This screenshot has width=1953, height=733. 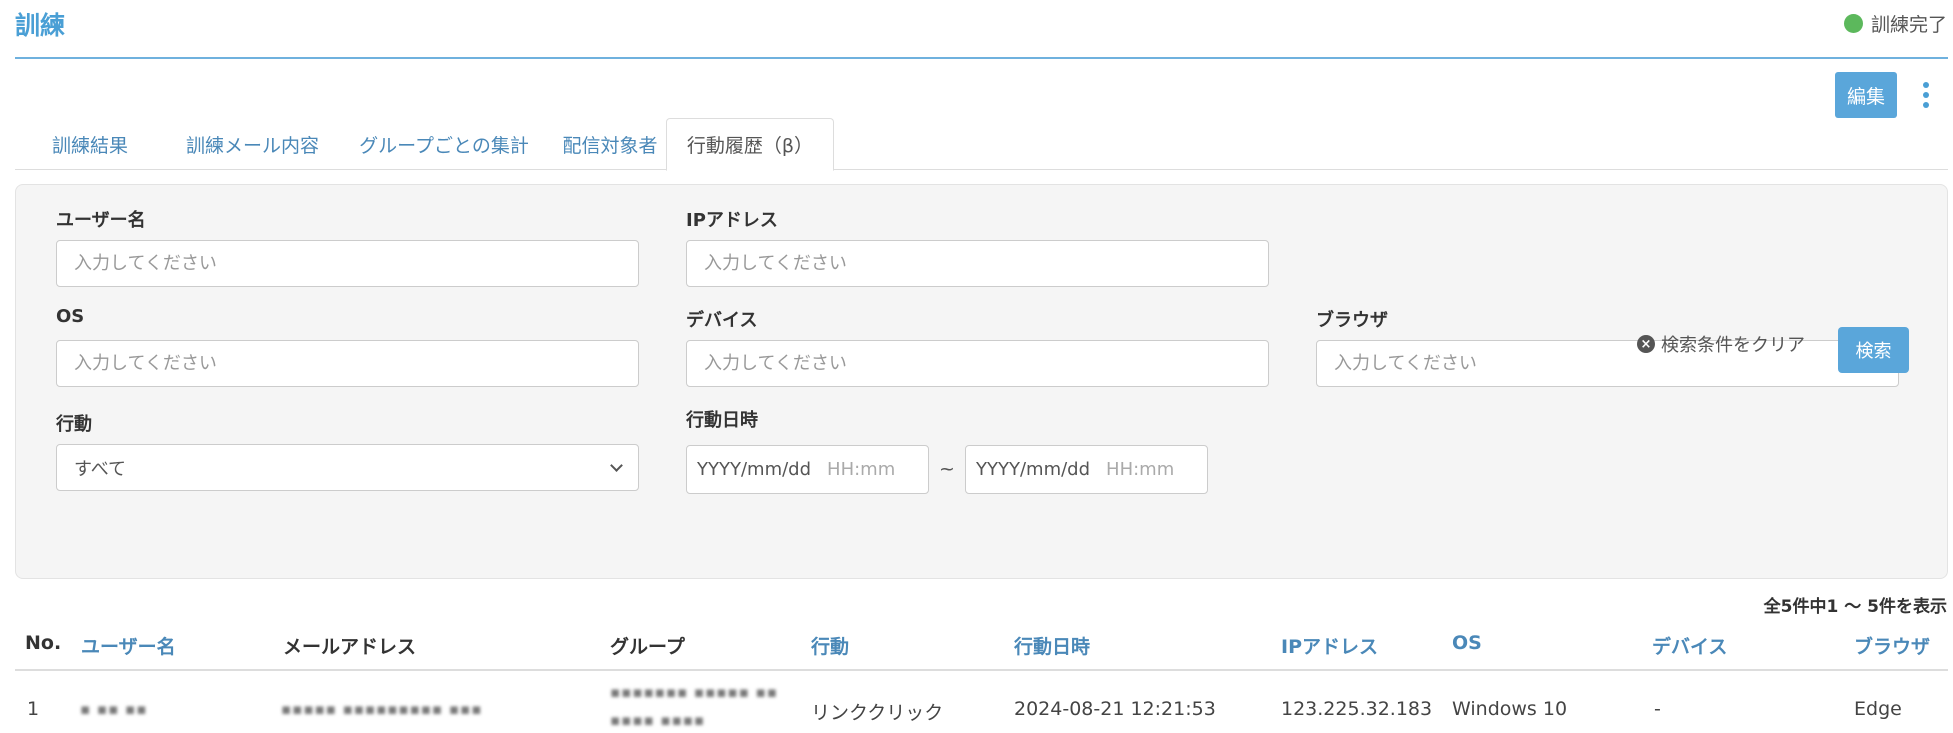 What do you see at coordinates (977, 363) in the screenshot?
I see `device-input` at bounding box center [977, 363].